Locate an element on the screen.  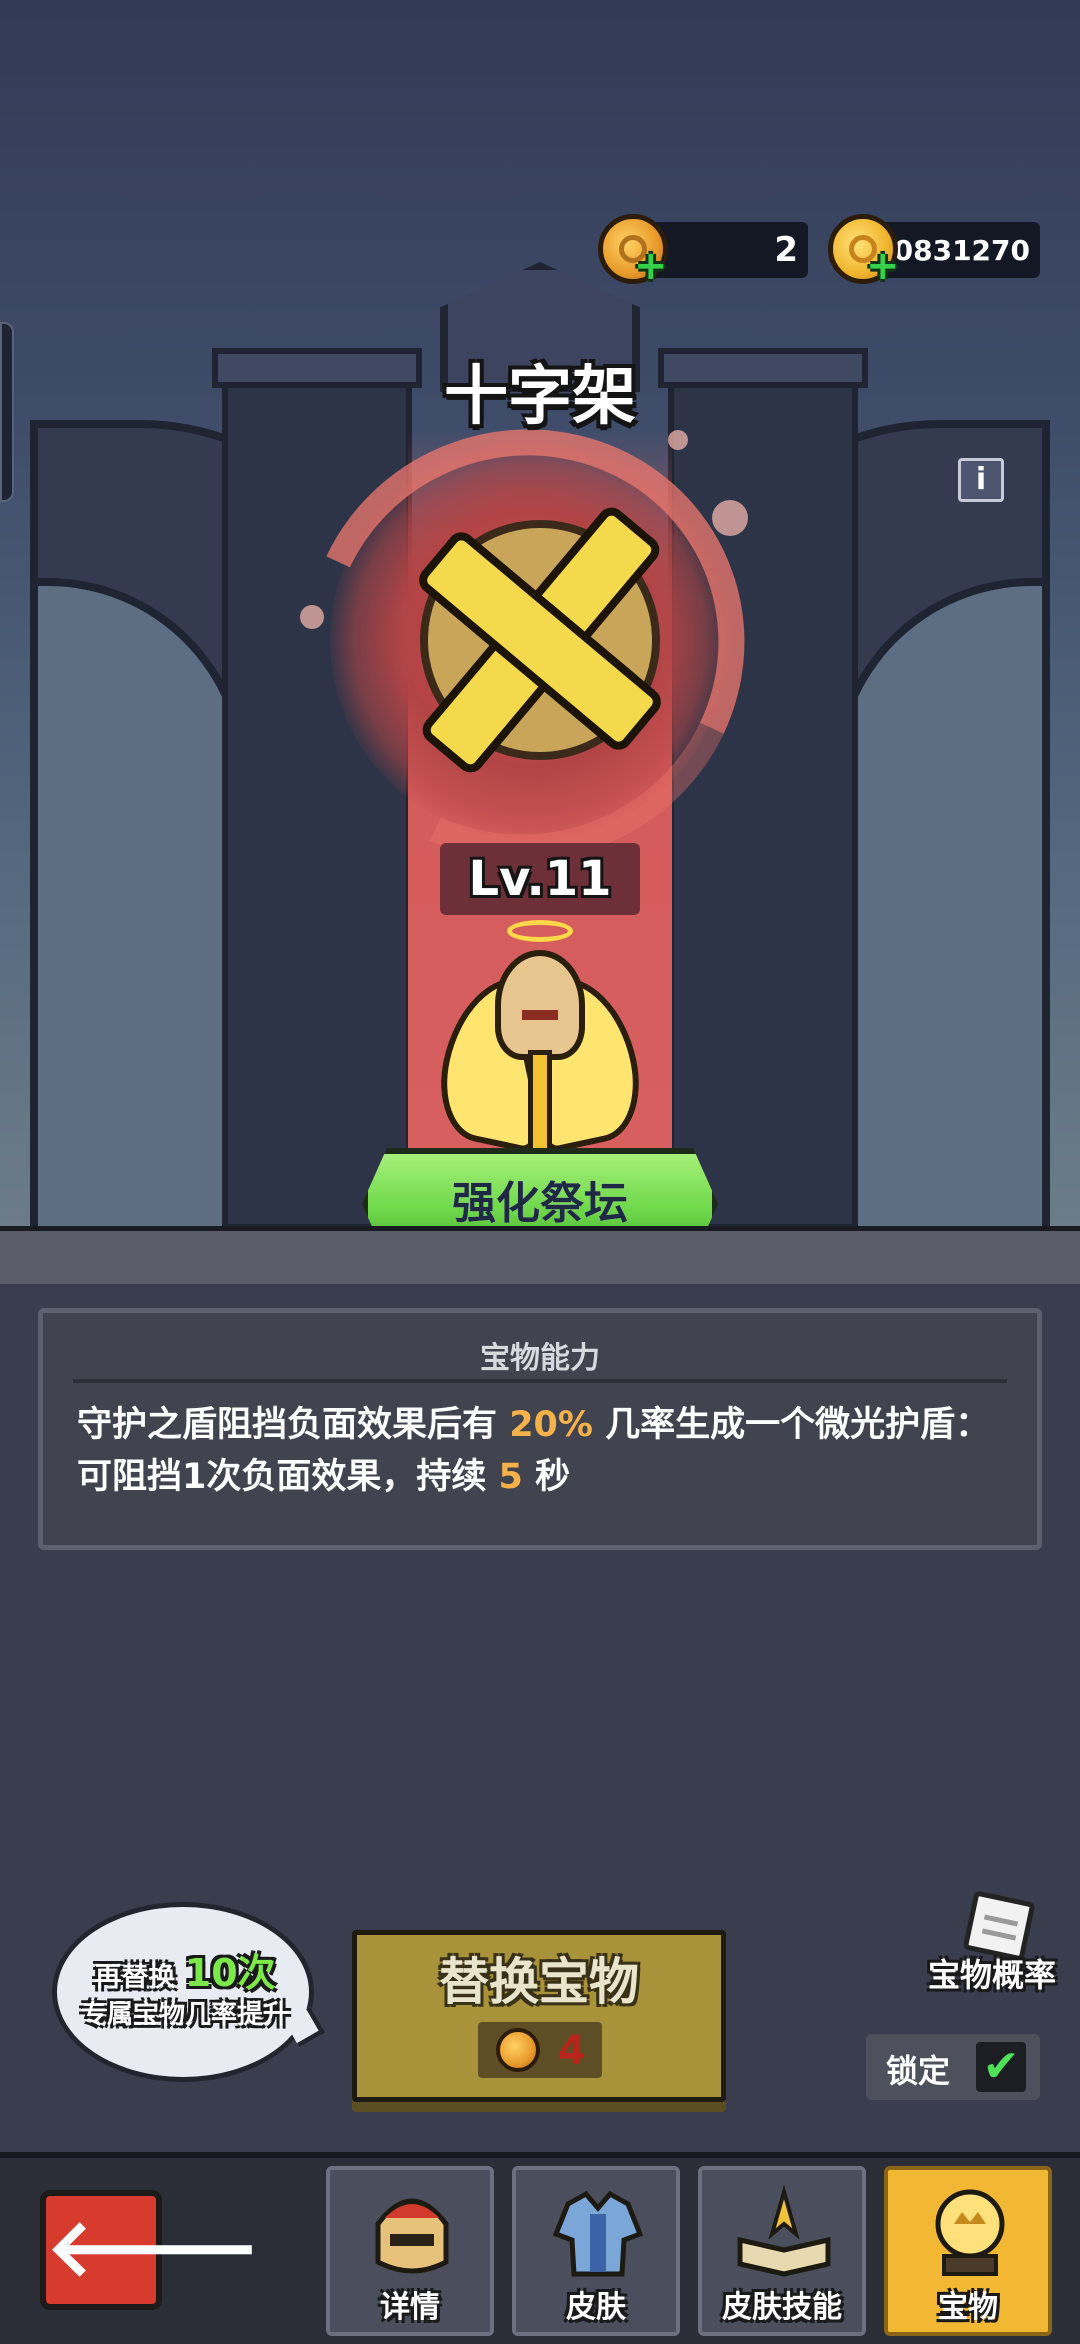
tab-treasure: 宝物 is located at coordinates (968, 2251).